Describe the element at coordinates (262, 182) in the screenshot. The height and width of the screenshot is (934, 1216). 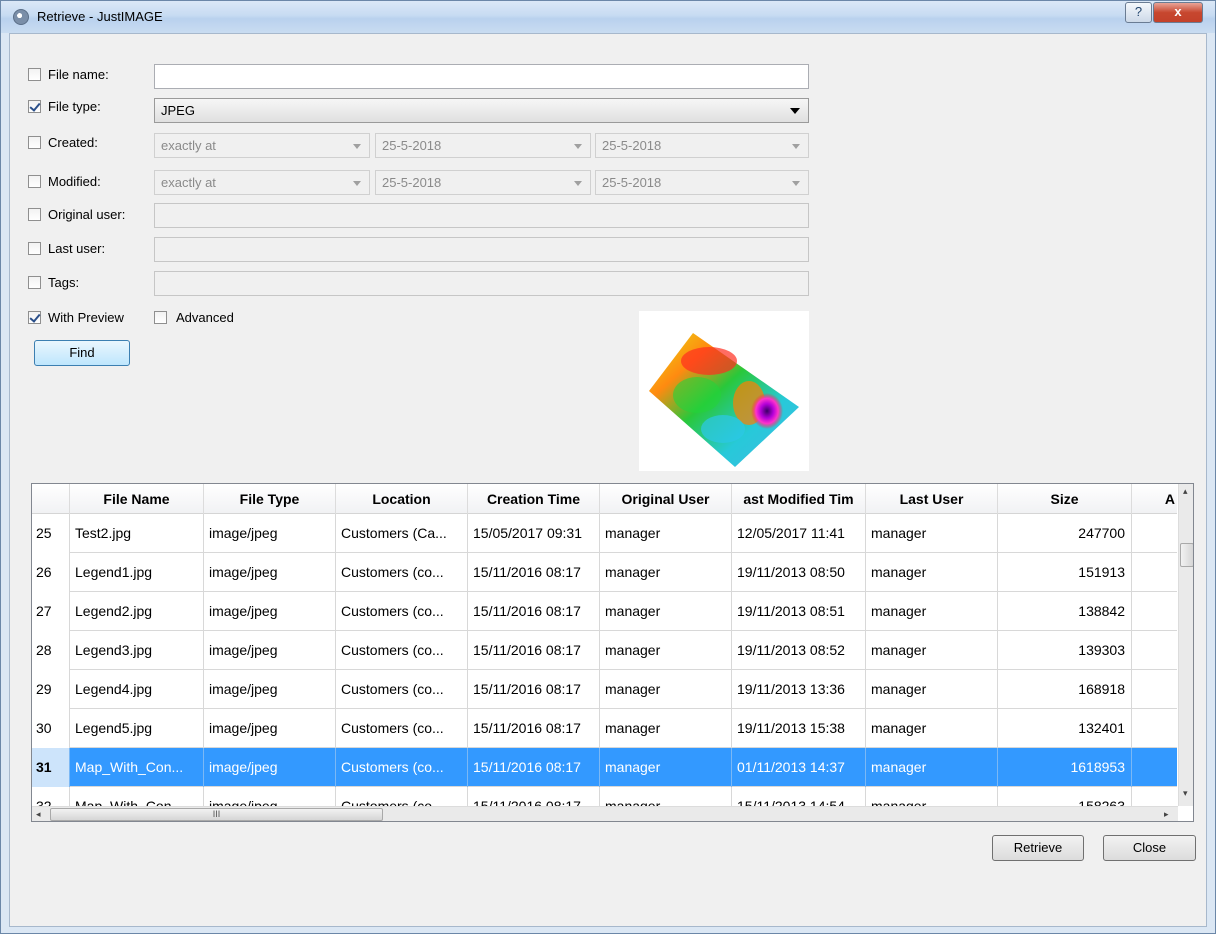
I see `modified-mode-select: exactly at` at that location.